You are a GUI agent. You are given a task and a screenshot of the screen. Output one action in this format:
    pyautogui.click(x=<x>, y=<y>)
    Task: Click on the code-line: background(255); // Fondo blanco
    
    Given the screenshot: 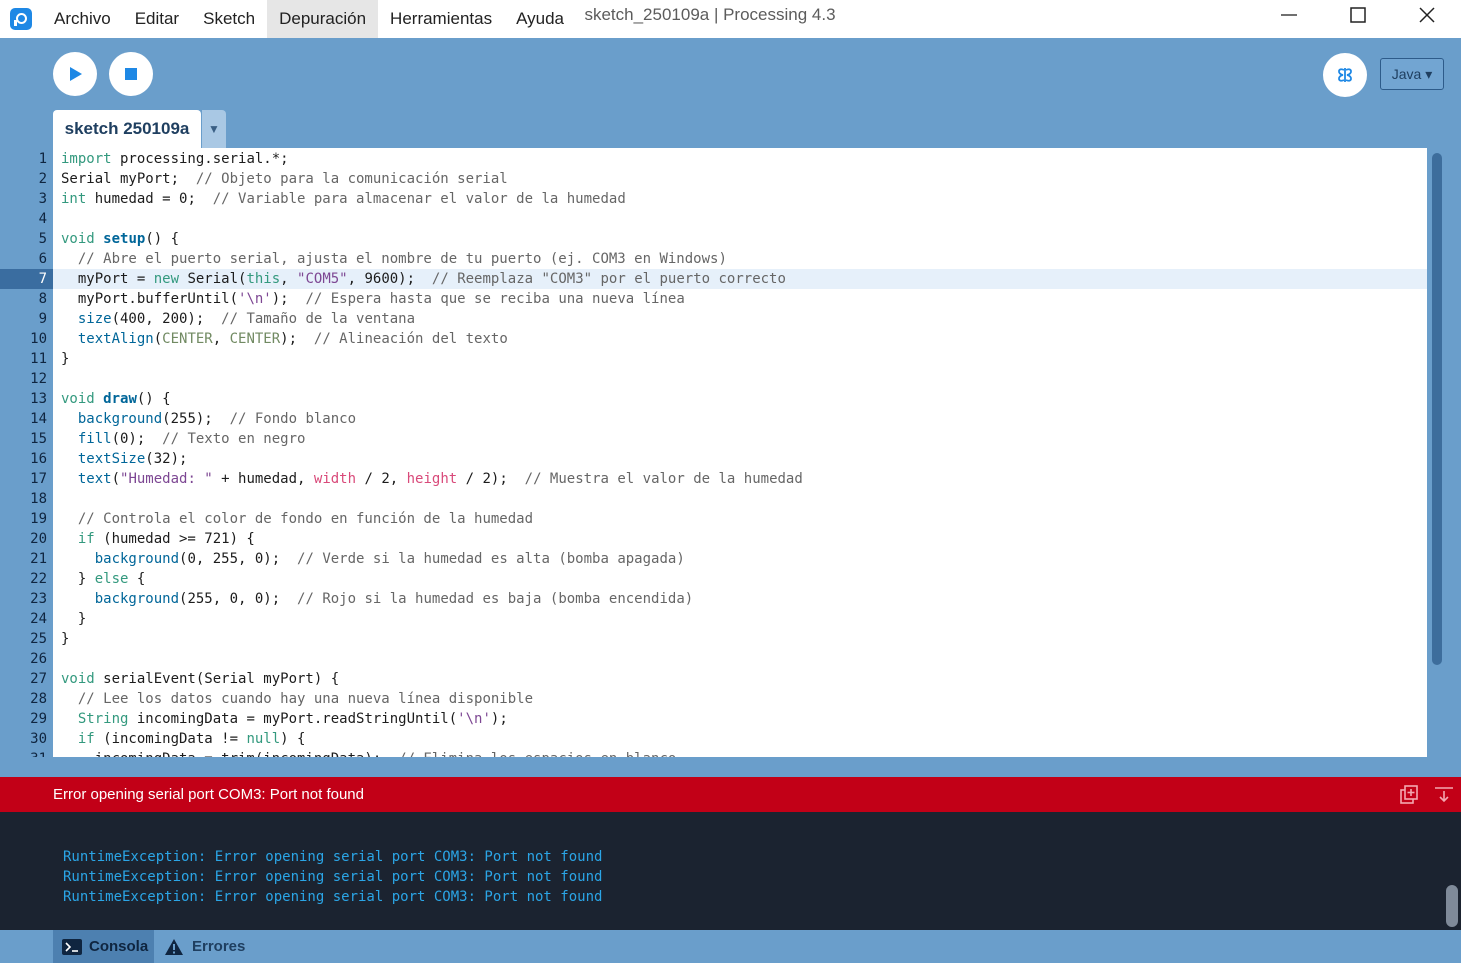 What is the action you would take?
    pyautogui.click(x=740, y=419)
    